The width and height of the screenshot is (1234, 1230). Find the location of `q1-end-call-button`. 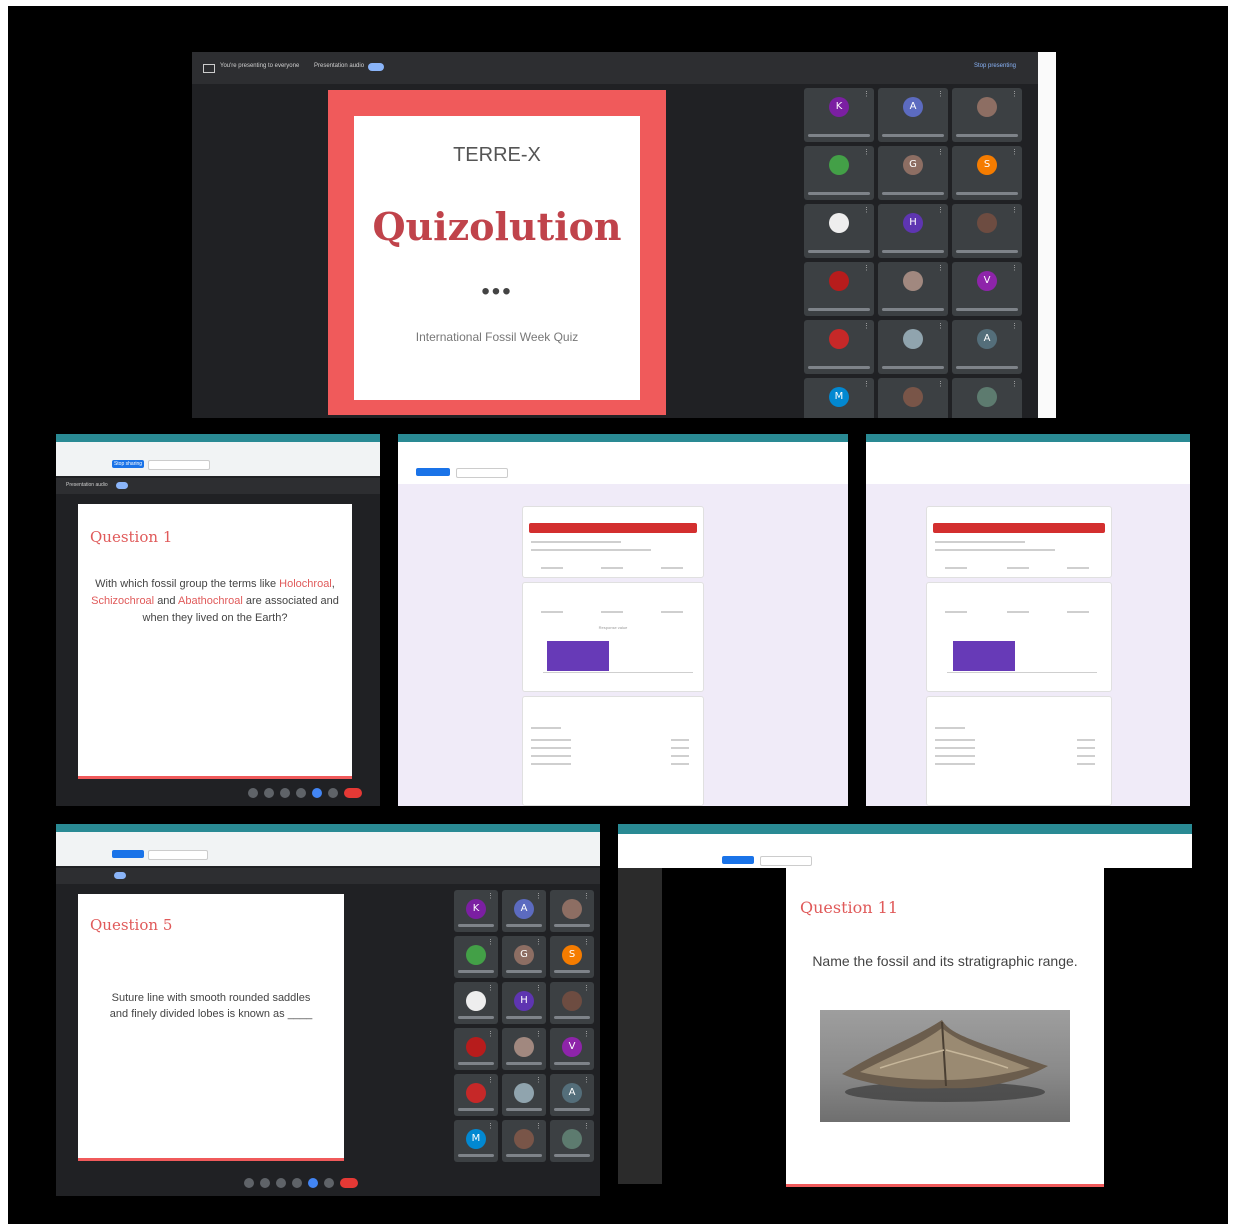

q1-end-call-button is located at coordinates (353, 793).